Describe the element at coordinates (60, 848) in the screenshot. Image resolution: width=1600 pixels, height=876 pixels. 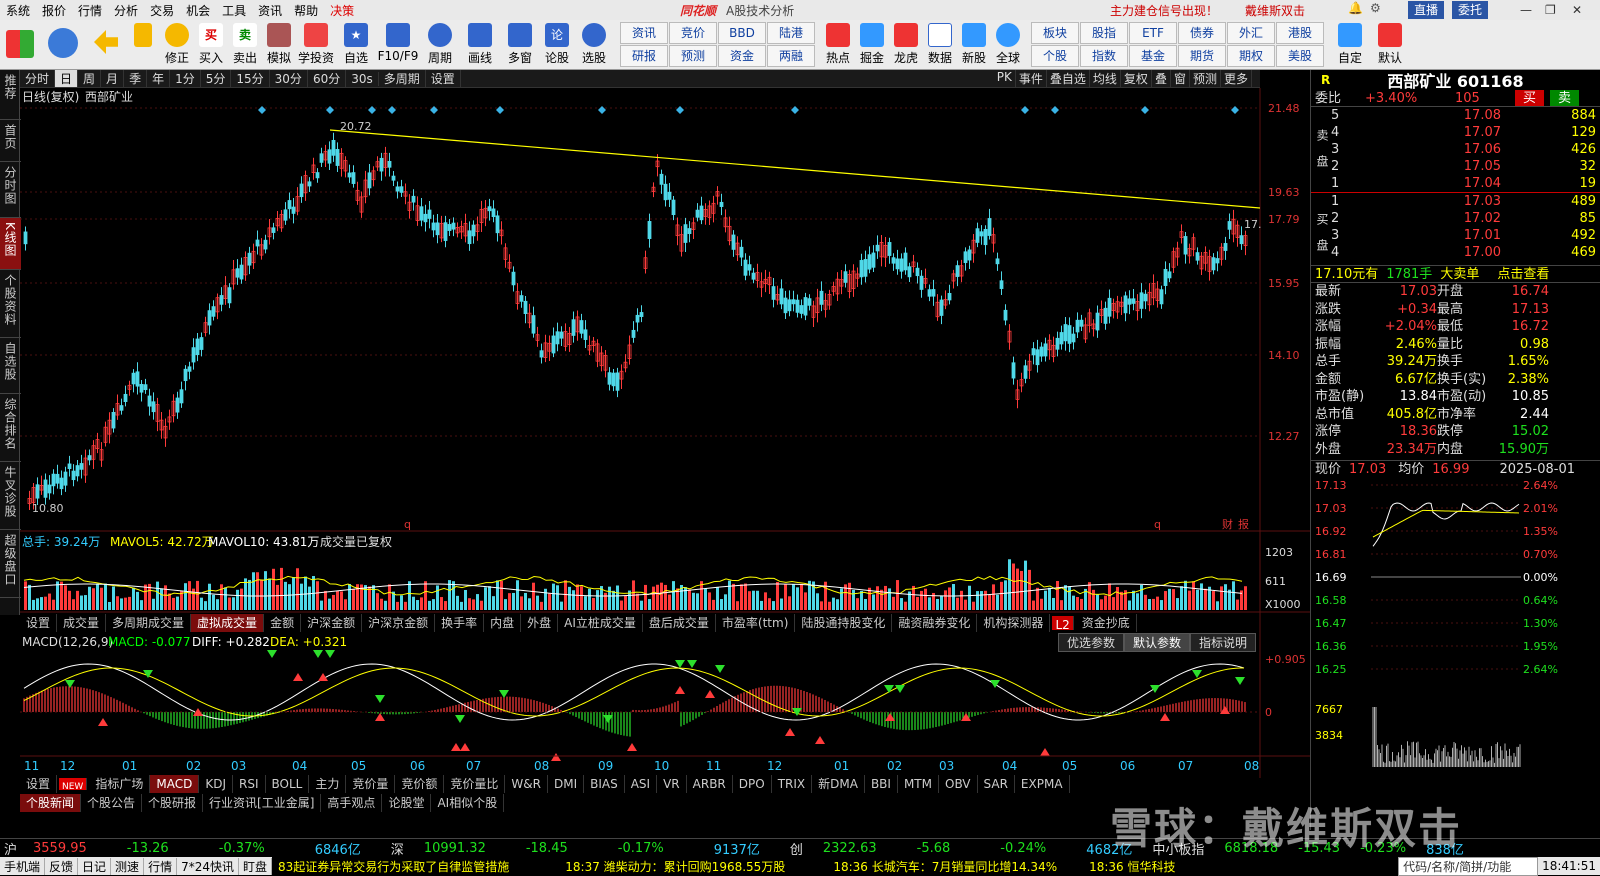
I see `sh-index: 3559.95` at that location.